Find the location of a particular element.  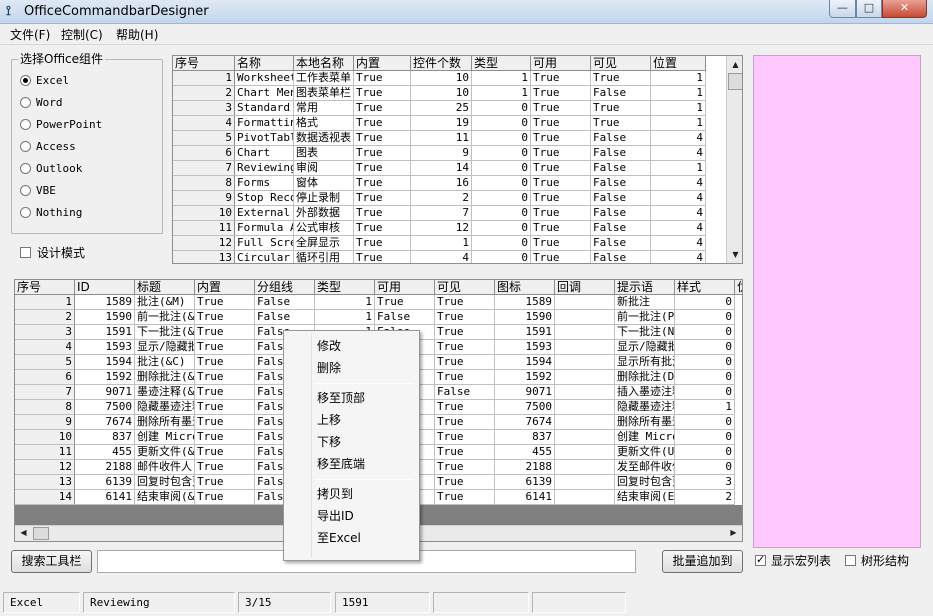

row-number: 7 is located at coordinates (45, 392).